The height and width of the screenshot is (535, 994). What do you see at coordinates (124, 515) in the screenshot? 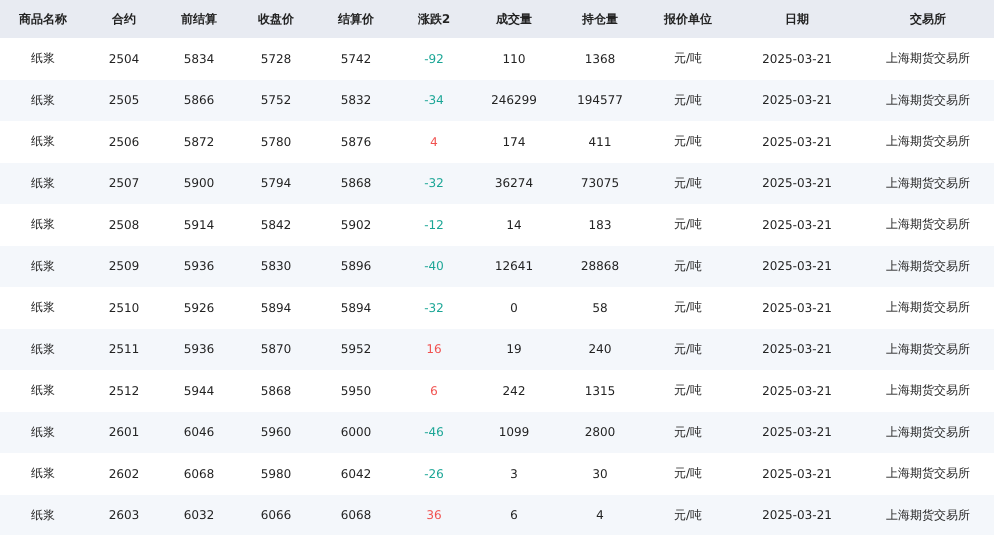
I see `table-cell: 2603` at bounding box center [124, 515].